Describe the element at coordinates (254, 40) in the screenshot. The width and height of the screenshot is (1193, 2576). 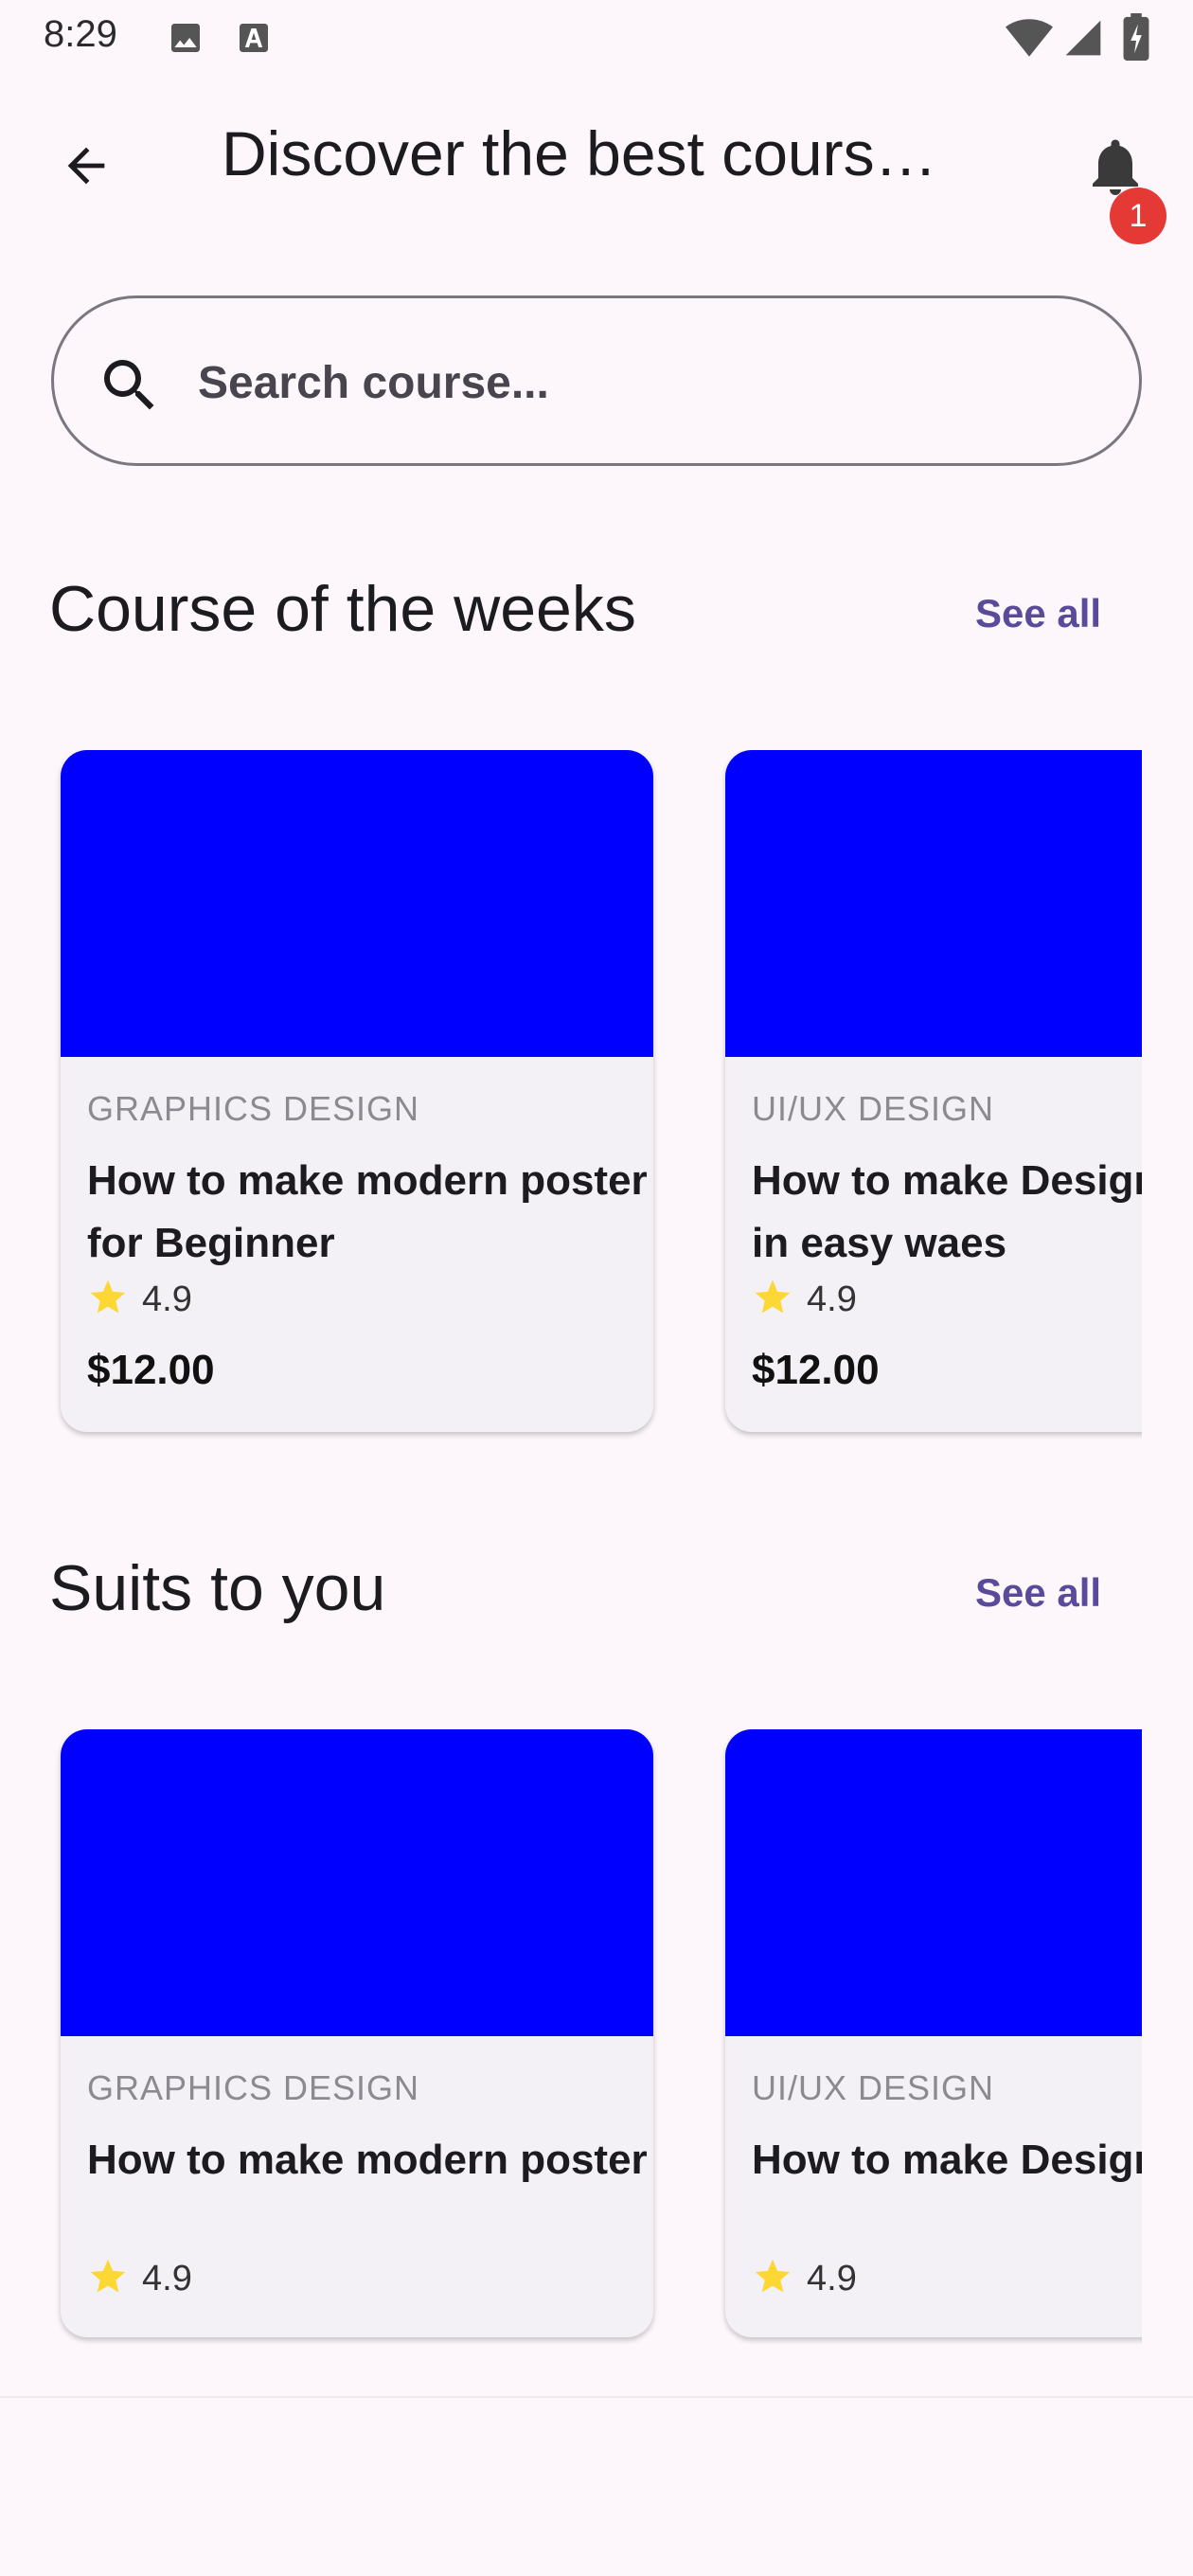
I see `text-icon` at that location.